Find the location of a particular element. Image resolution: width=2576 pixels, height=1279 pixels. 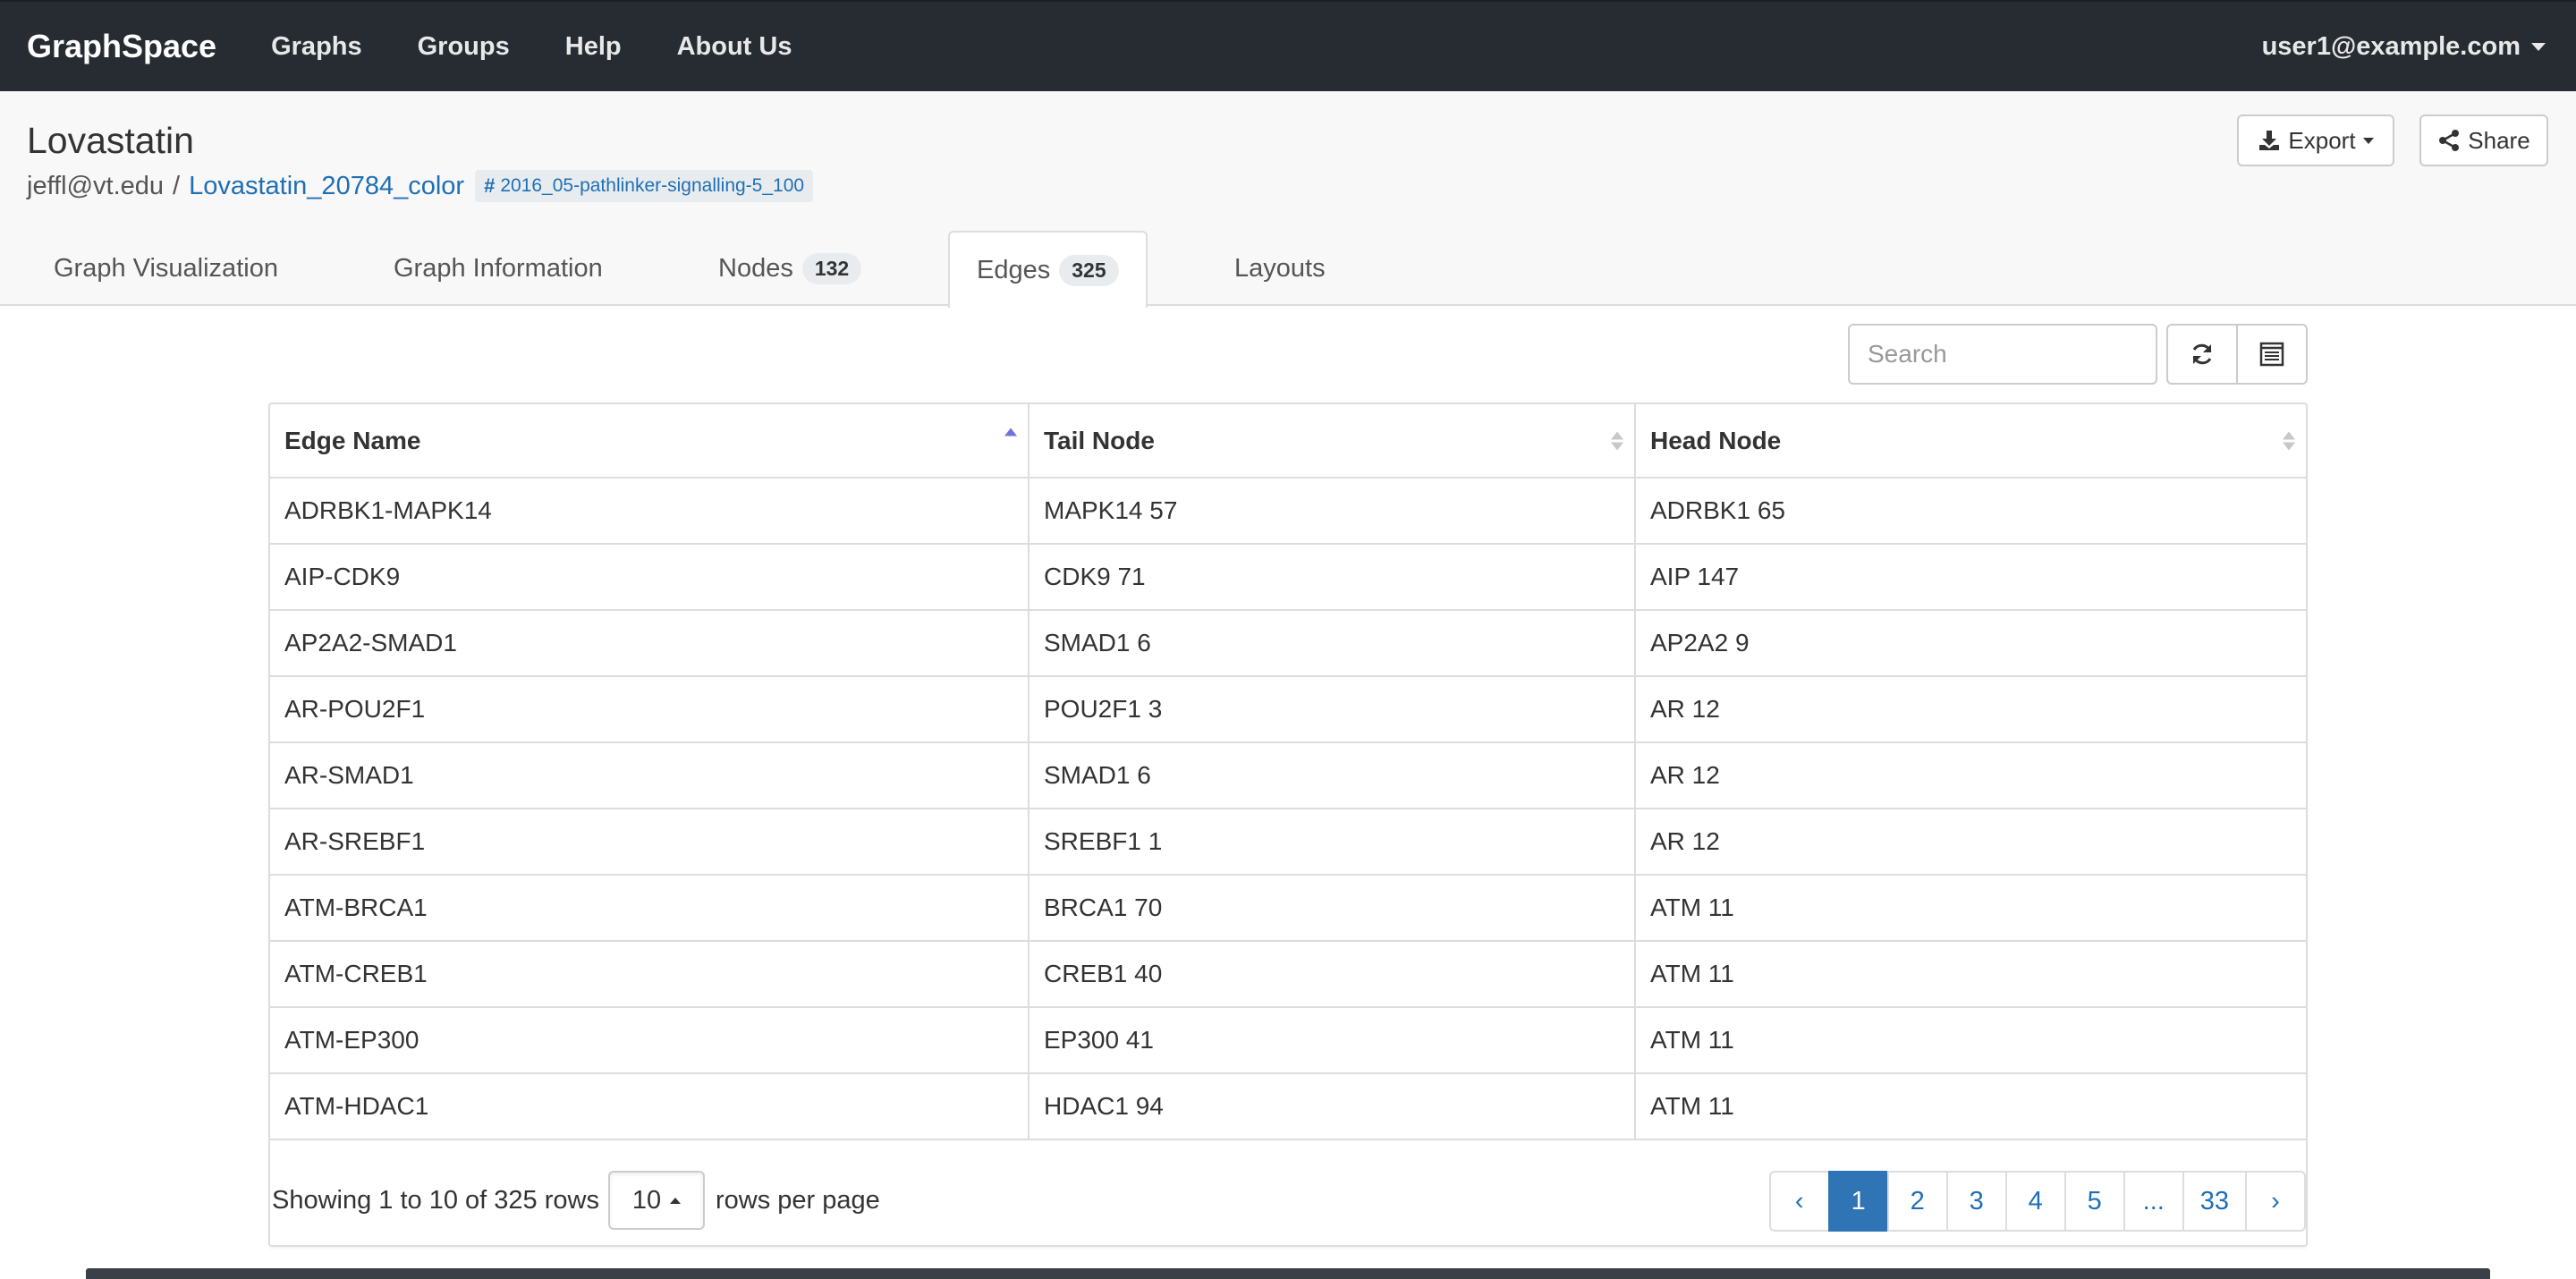

head-node-cell: AIP 147 is located at coordinates (1970, 577).